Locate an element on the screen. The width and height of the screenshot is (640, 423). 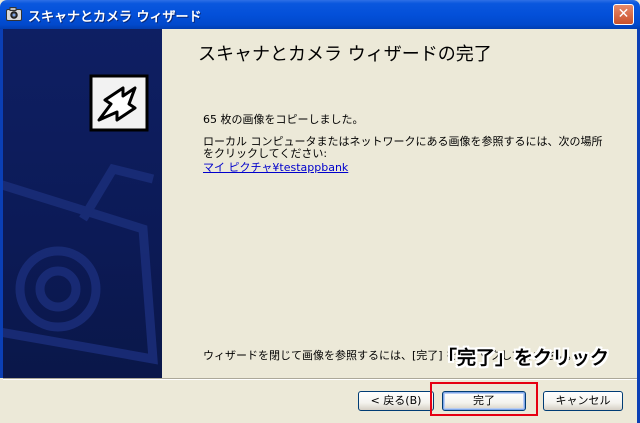
page-title: スキャナとカメラ ウィザードの完了 is located at coordinates (345, 54).